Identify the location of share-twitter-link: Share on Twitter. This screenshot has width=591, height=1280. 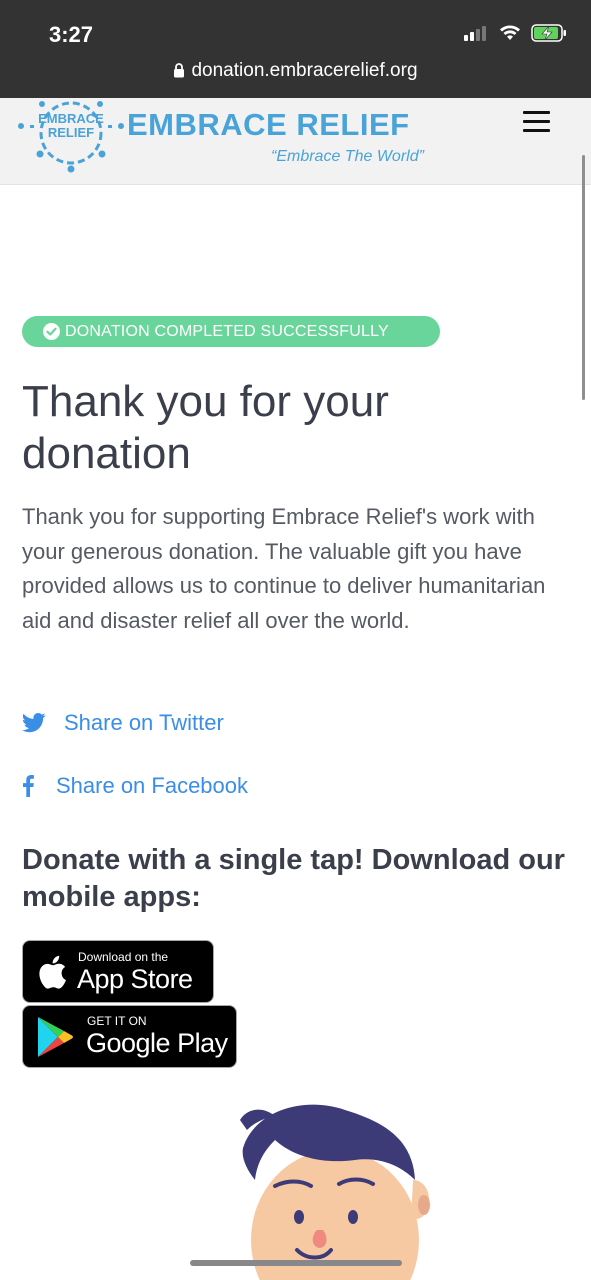
(123, 723).